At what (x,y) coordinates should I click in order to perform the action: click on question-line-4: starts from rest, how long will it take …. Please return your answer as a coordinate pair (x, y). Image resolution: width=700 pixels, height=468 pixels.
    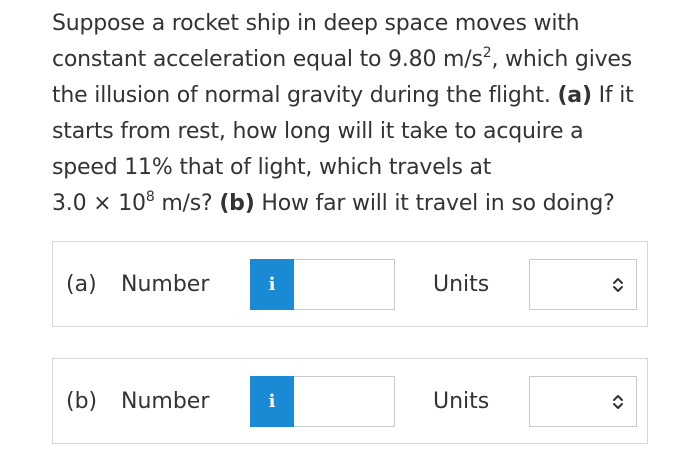
    Looking at the image, I should click on (318, 131).